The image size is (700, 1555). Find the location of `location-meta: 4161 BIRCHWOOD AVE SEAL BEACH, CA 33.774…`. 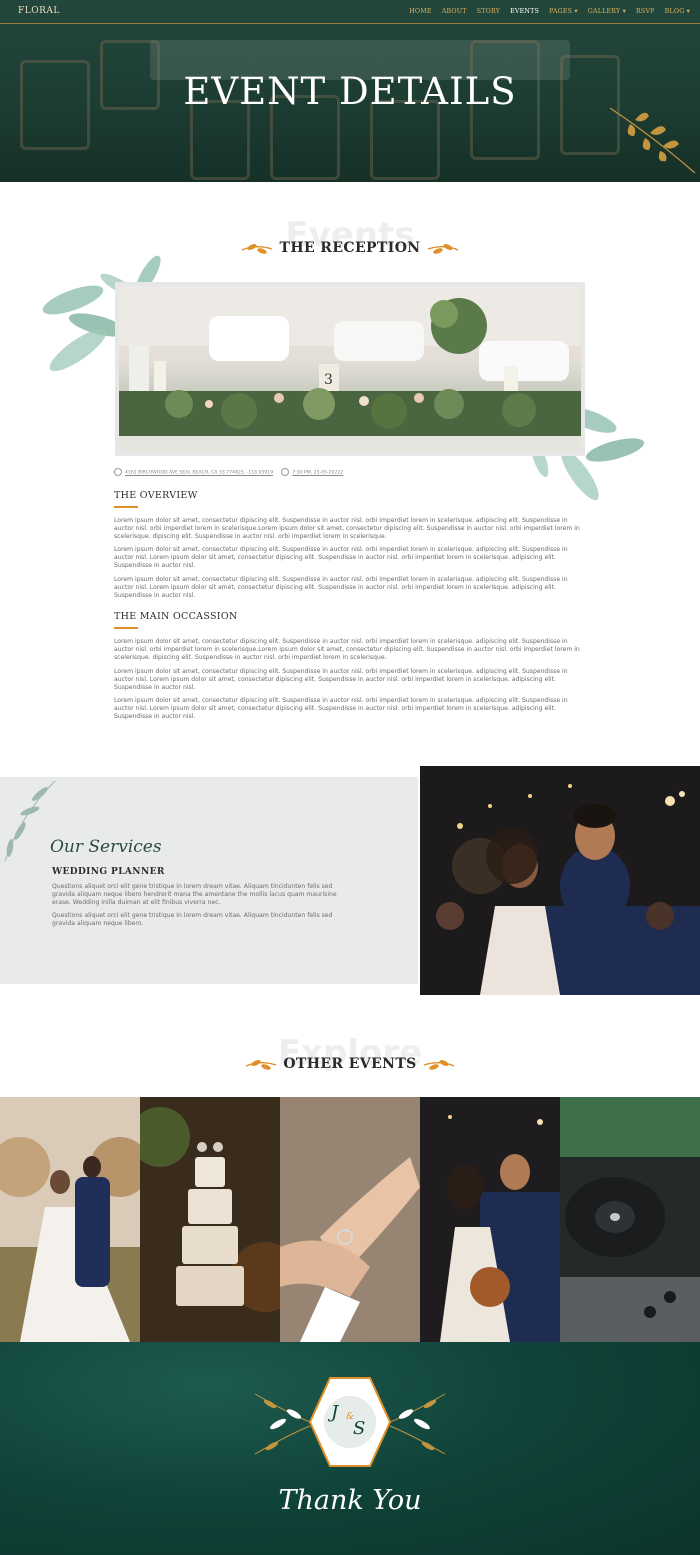

location-meta: 4161 BIRCHWOOD AVE SEAL BEACH, CA 33.774… is located at coordinates (193, 472).